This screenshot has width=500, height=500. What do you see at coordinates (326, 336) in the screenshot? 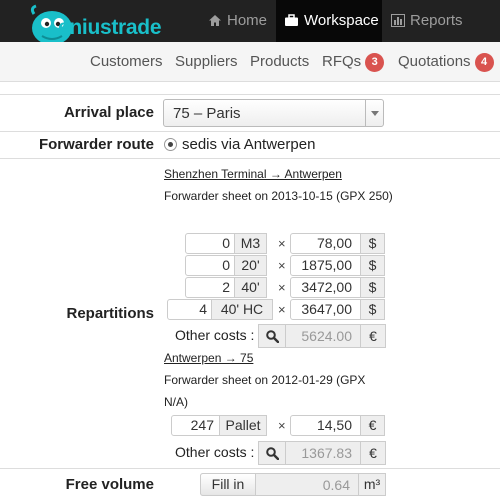
I see `other-costs-value: 5624.00` at bounding box center [326, 336].